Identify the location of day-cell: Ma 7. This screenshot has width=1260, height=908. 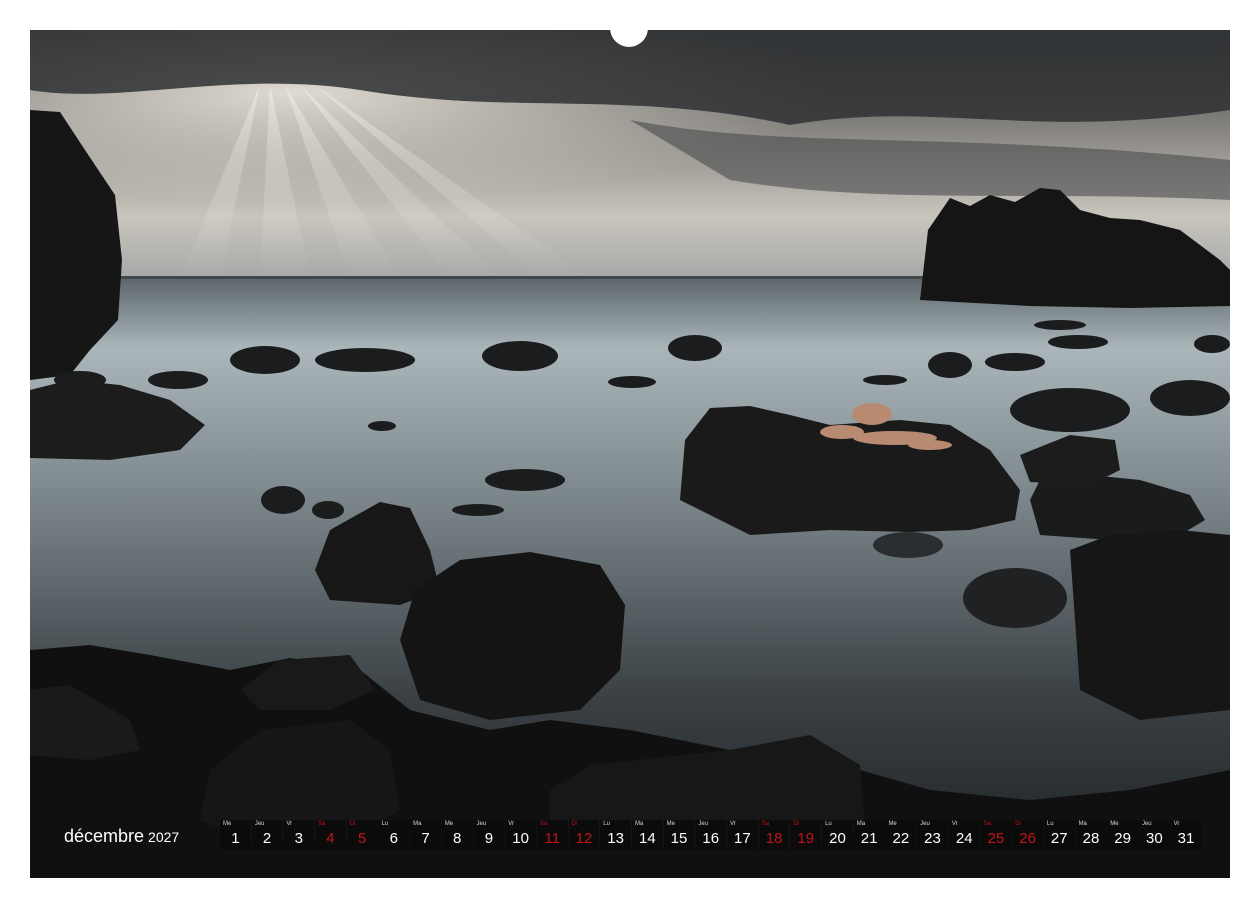
(425, 835).